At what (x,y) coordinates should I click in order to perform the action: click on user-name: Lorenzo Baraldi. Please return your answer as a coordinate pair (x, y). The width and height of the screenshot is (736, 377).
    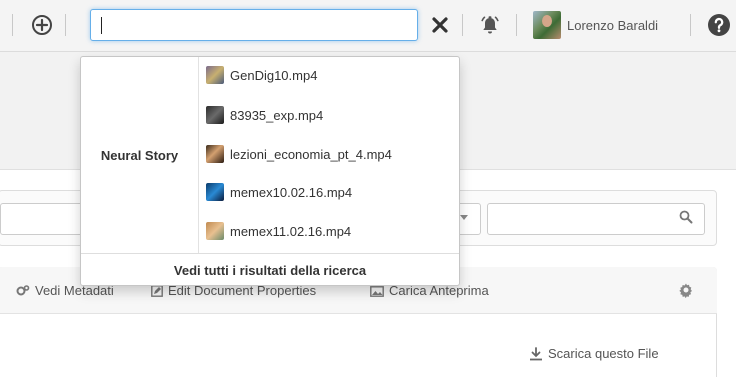
    Looking at the image, I should click on (613, 25).